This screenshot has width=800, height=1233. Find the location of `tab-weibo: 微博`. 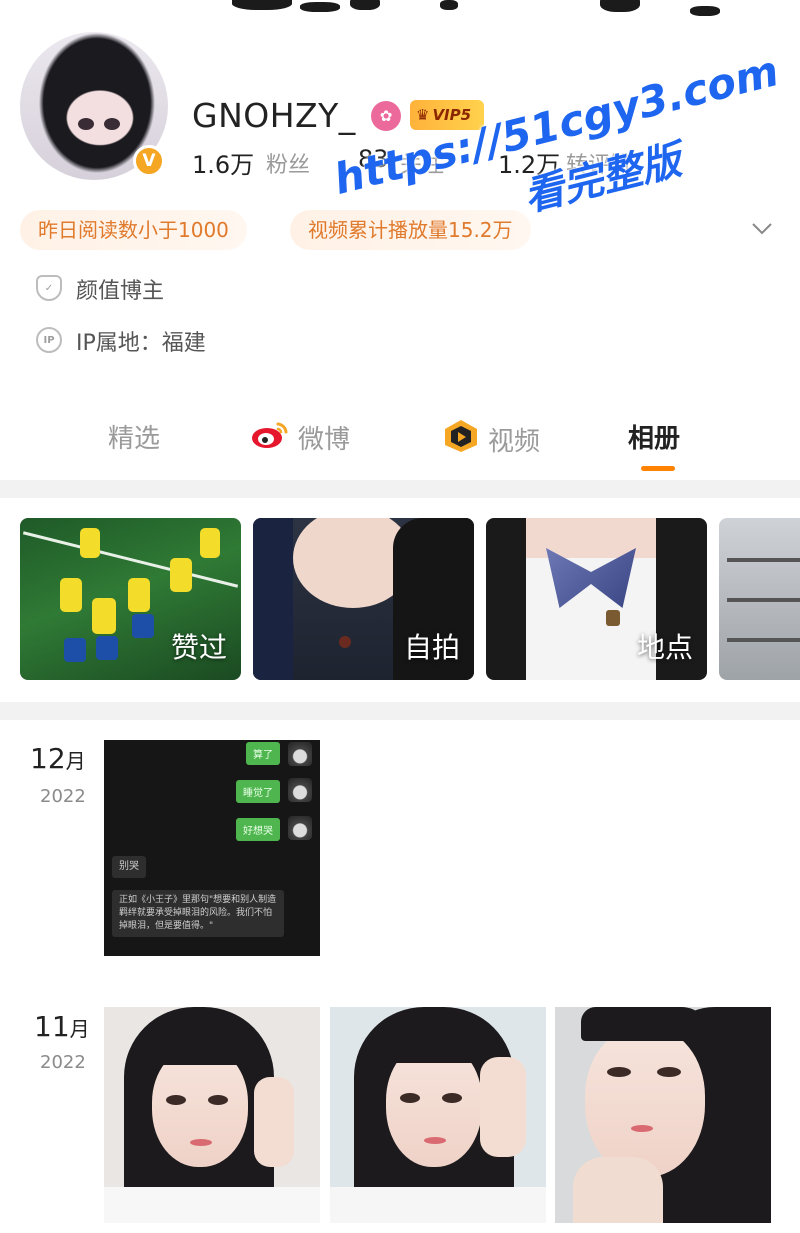

tab-weibo: 微博 is located at coordinates (300, 437).